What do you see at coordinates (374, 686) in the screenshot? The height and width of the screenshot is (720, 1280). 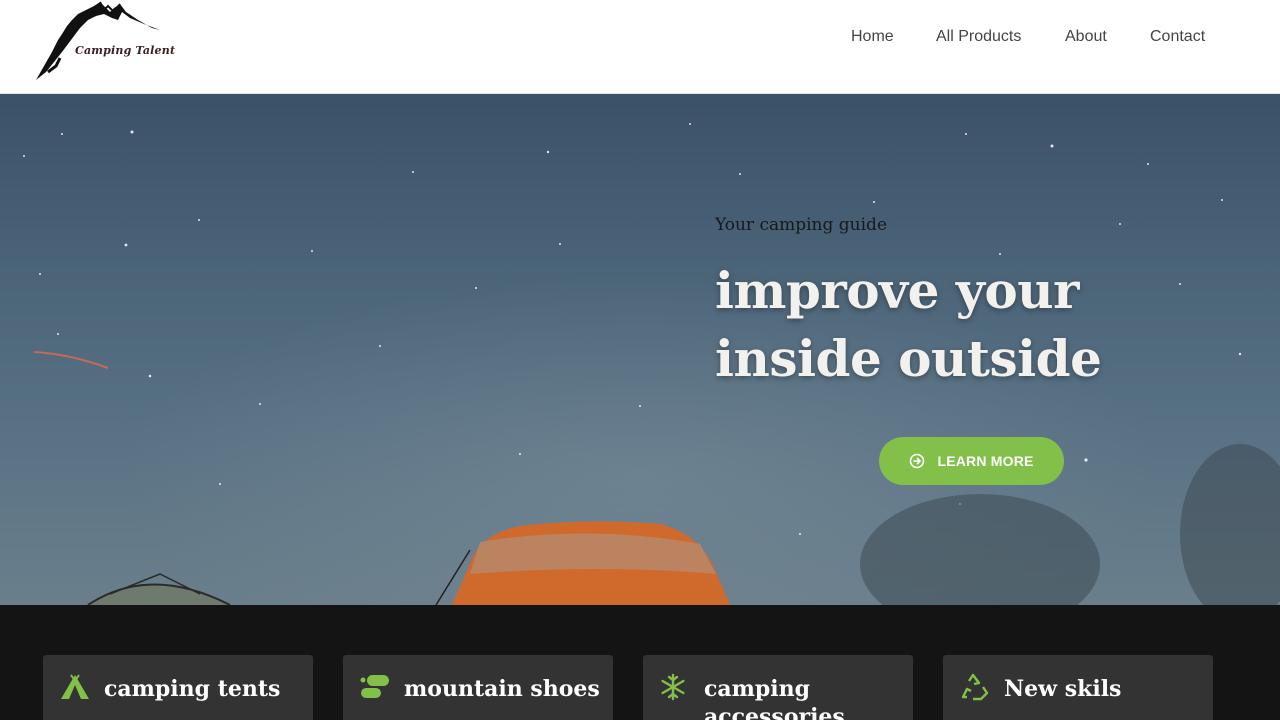 I see `footprints-icon` at bounding box center [374, 686].